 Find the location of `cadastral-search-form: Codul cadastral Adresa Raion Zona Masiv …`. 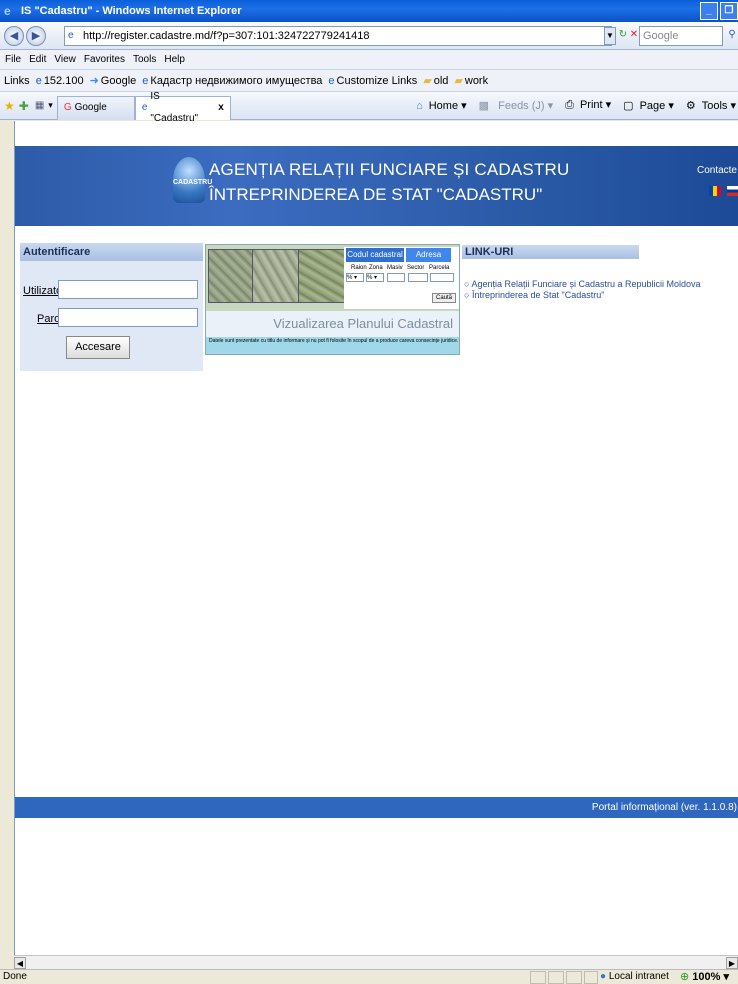

cadastral-search-form: Codul cadastral Adresa Raion Zona Masiv … is located at coordinates (401, 278).